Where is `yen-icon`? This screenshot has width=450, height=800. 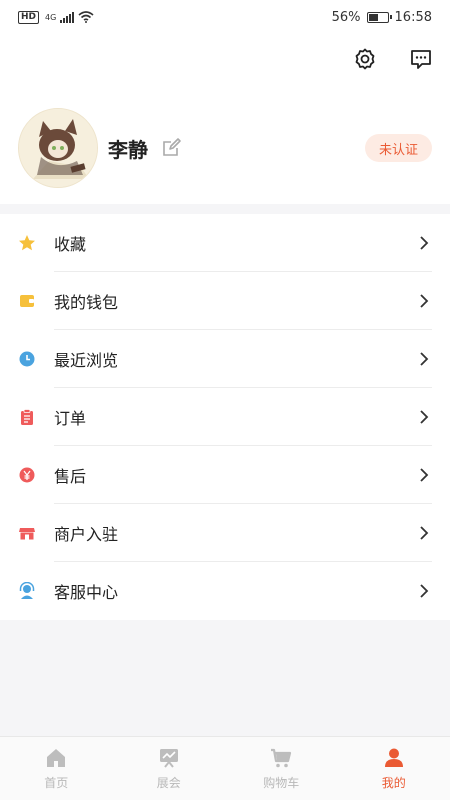
yen-icon is located at coordinates (27, 475).